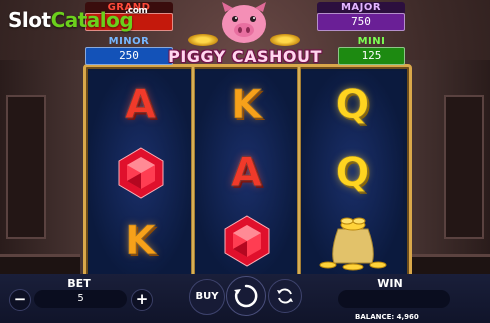  Describe the element at coordinates (142, 300) in the screenshot. I see `increase-bet-button: +` at that location.